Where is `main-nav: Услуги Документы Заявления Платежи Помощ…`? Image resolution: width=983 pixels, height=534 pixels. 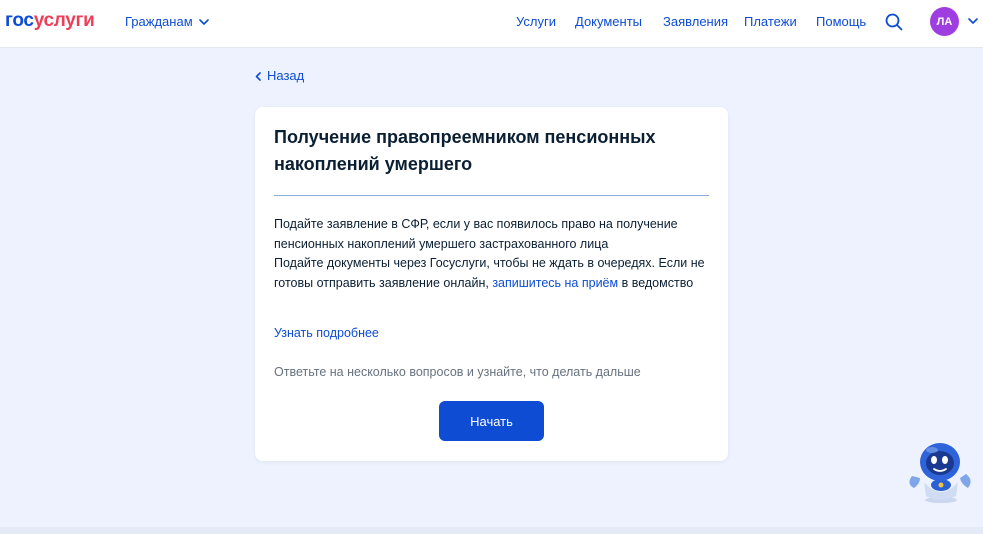 main-nav: Услуги Документы Заявления Платежи Помощ… is located at coordinates (491, 22).